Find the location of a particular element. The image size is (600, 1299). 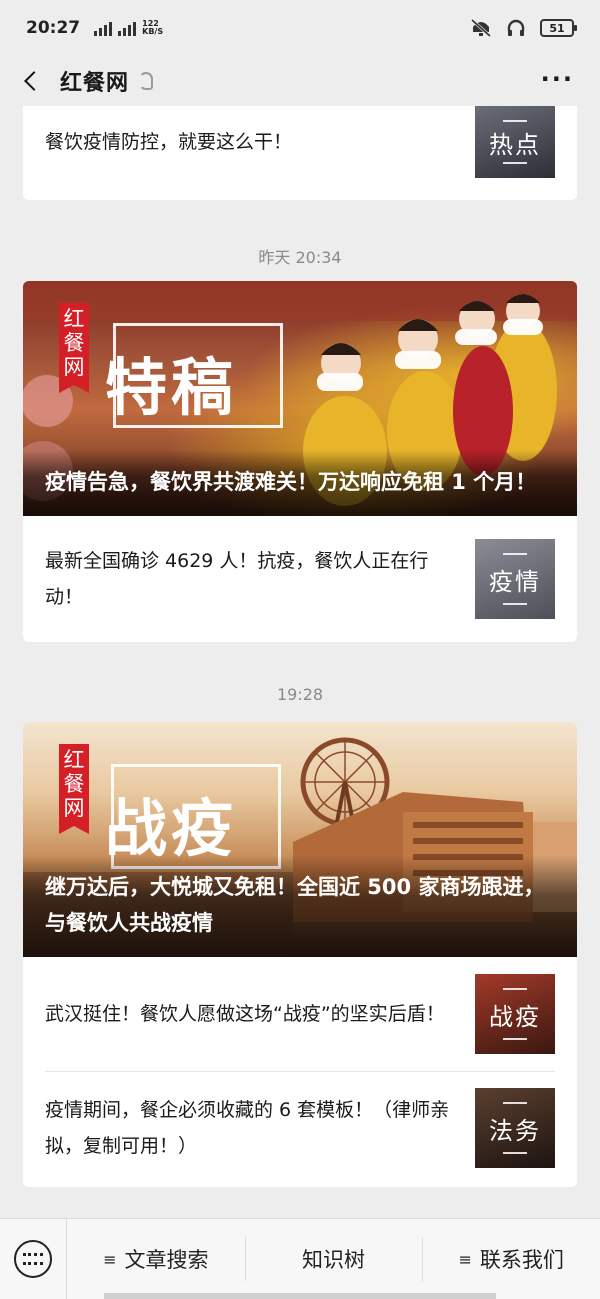

article-card-top: 餐饮疫情防控，就要这么干！ 热点 is located at coordinates (300, 153).